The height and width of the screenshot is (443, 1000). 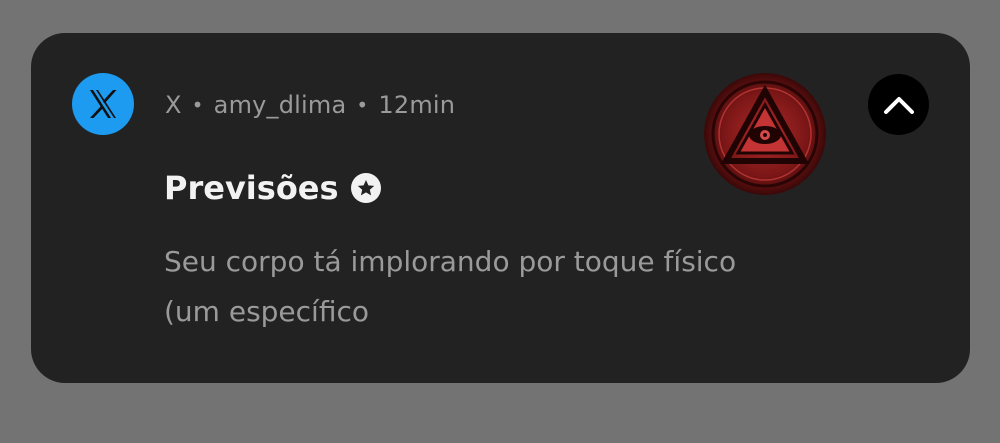 I want to click on chevron-up-icon, so click(x=898, y=105).